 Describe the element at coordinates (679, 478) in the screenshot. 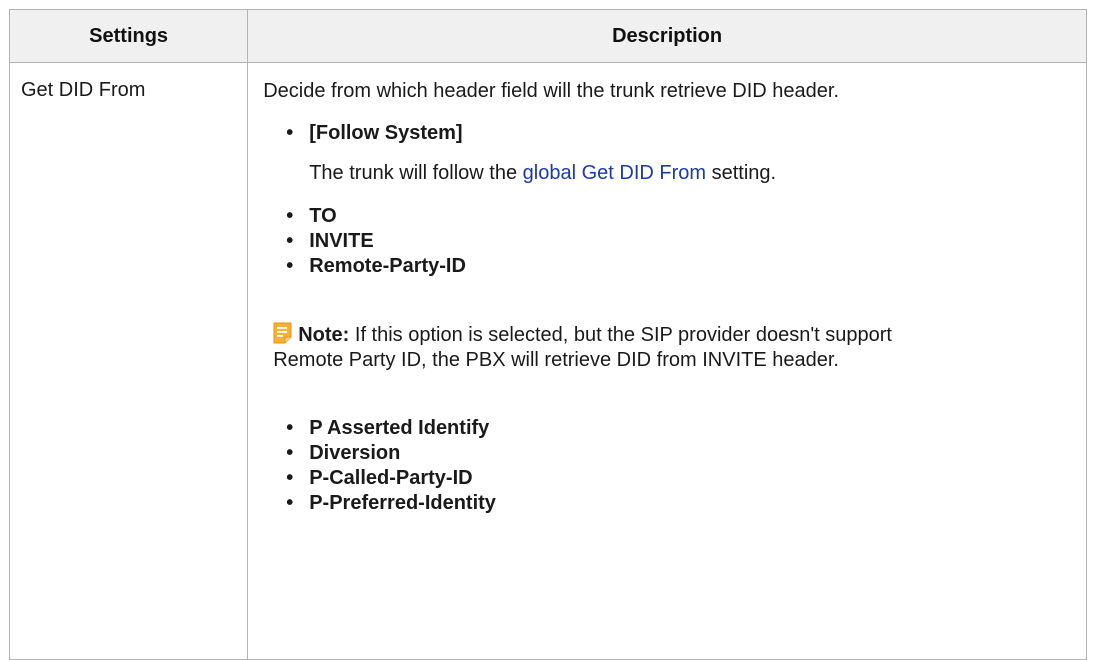

I see `list-item: P-Called-Party-ID` at that location.